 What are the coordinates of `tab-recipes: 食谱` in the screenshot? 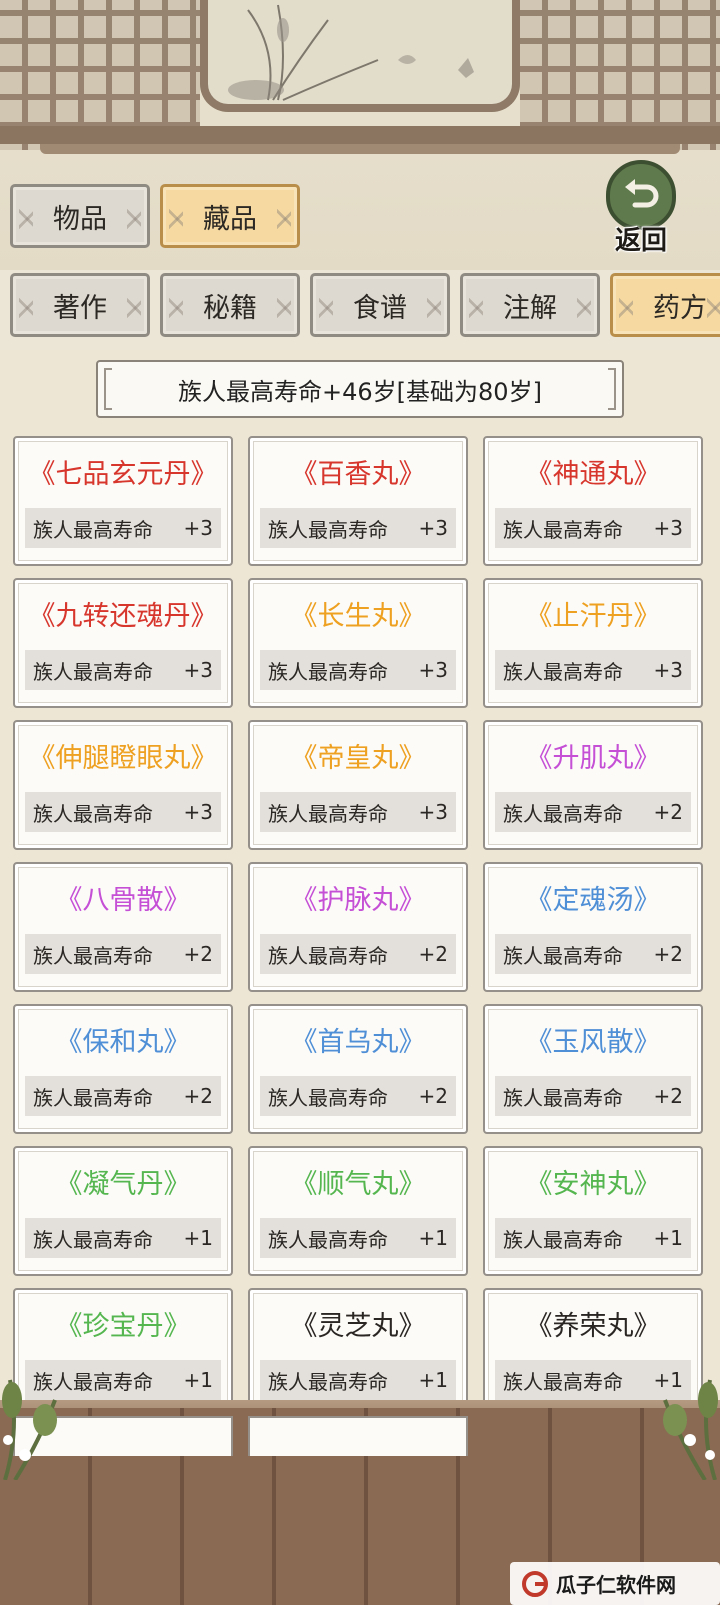 It's located at (380, 305).